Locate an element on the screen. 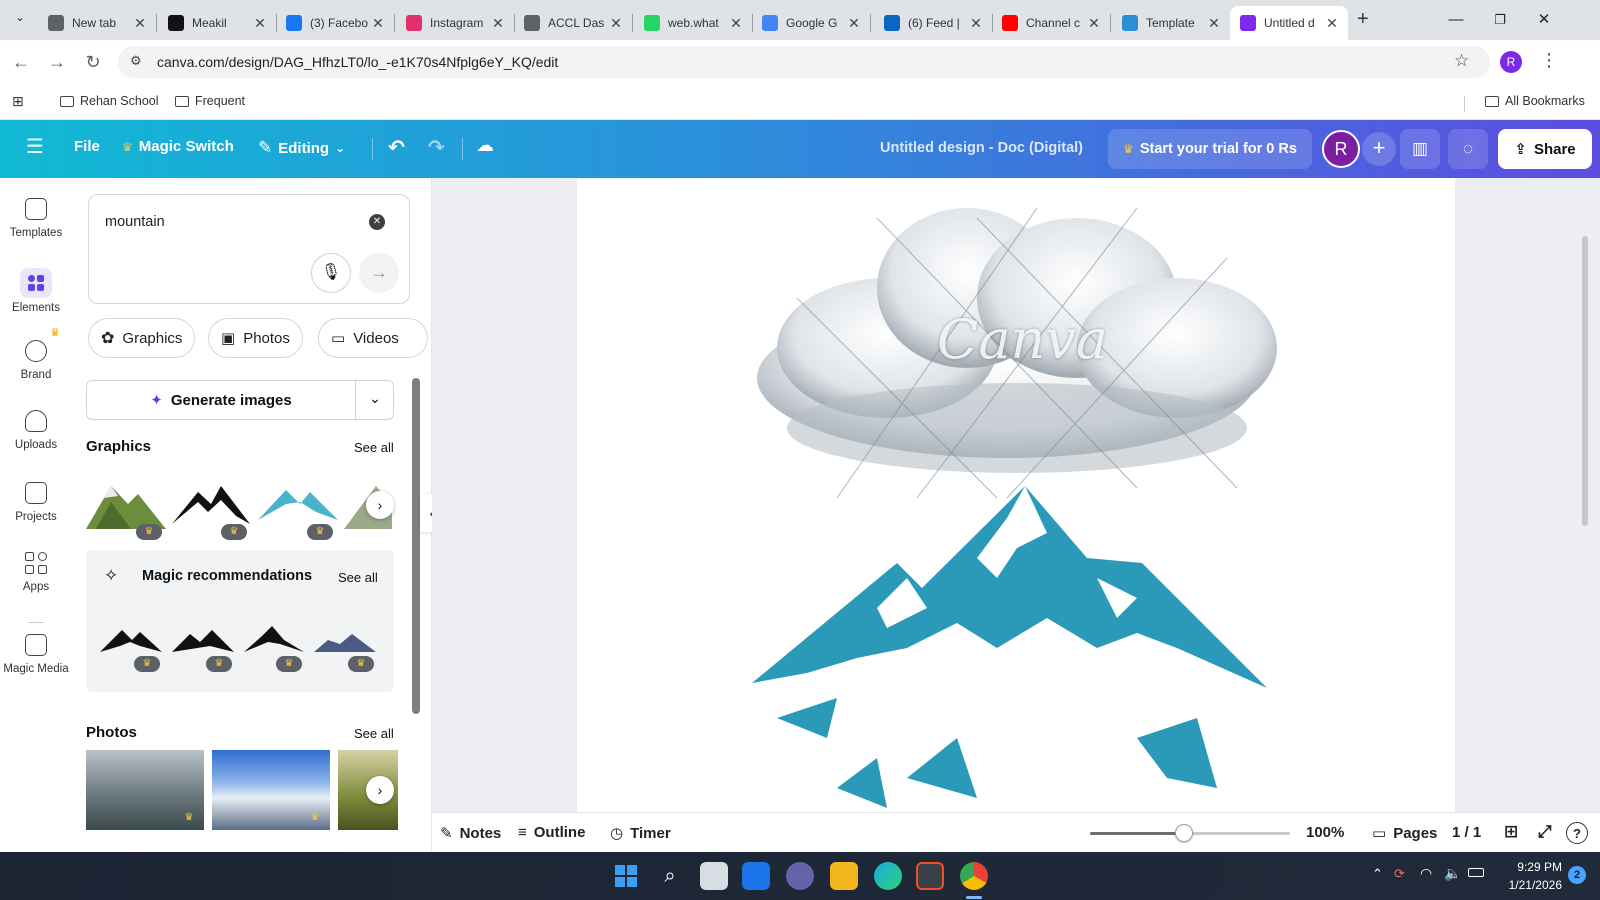 Image resolution: width=1600 pixels, height=900 pixels. file-explorer-icon is located at coordinates (844, 876).